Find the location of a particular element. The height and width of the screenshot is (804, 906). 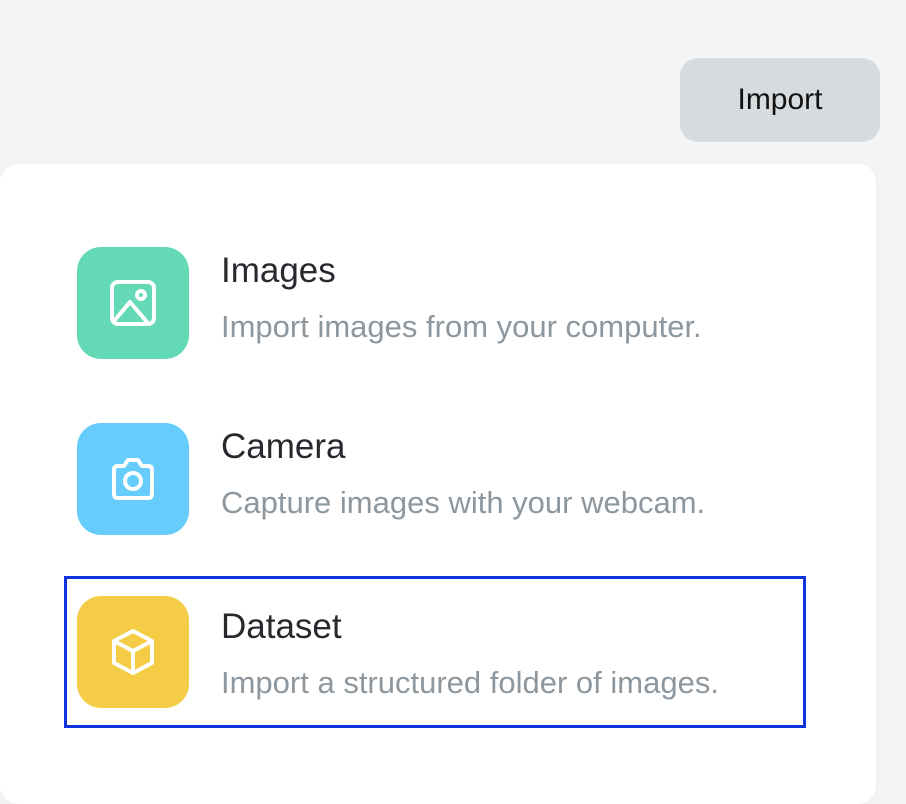

camera-icon is located at coordinates (133, 479).